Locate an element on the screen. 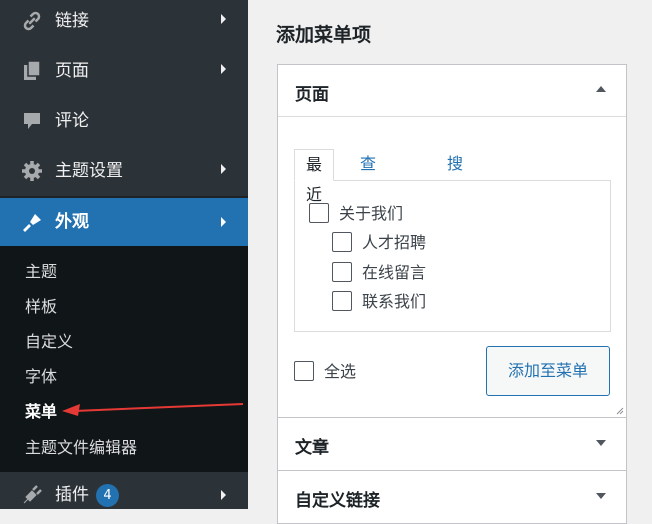 The width and height of the screenshot is (652, 524). select-all-label: 全选 is located at coordinates (340, 371).